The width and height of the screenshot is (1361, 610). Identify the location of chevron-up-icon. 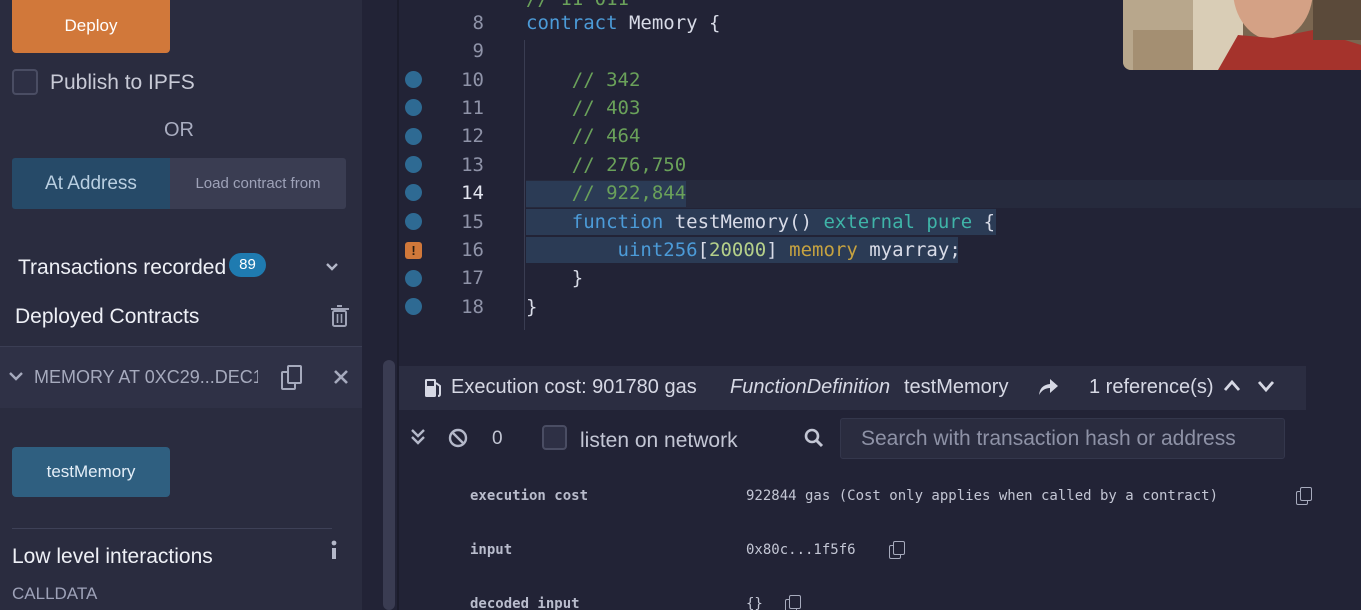
(1232, 386).